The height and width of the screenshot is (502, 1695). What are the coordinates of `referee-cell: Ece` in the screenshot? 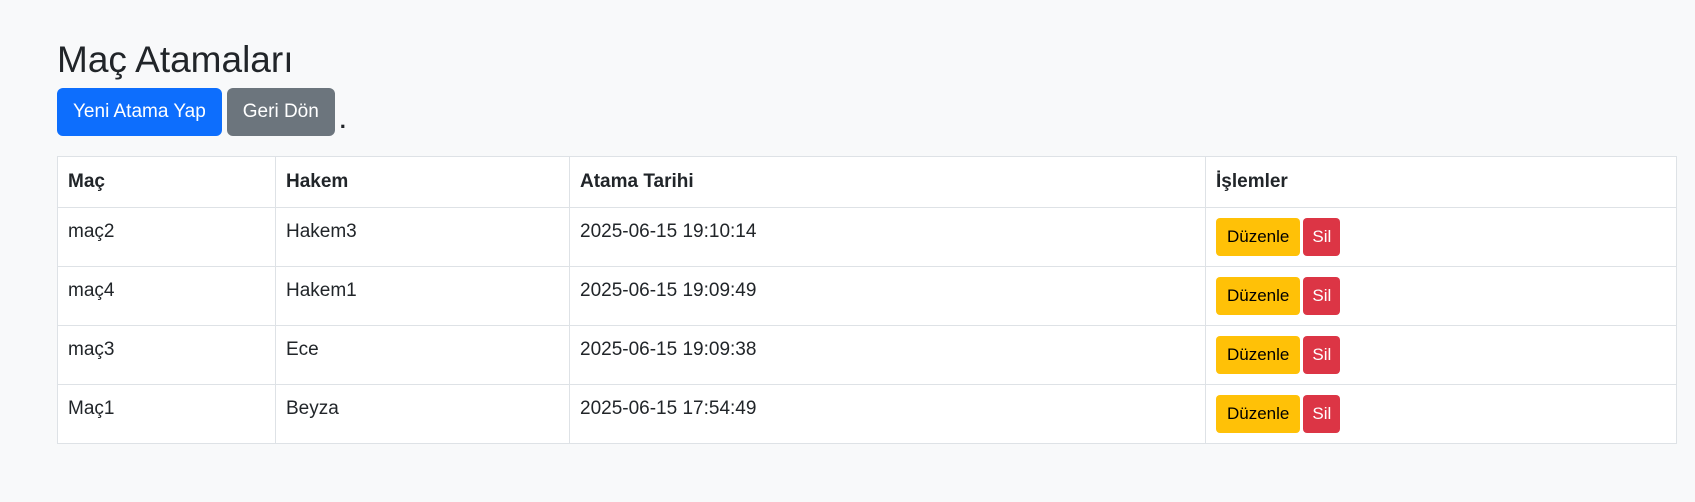 It's located at (422, 355).